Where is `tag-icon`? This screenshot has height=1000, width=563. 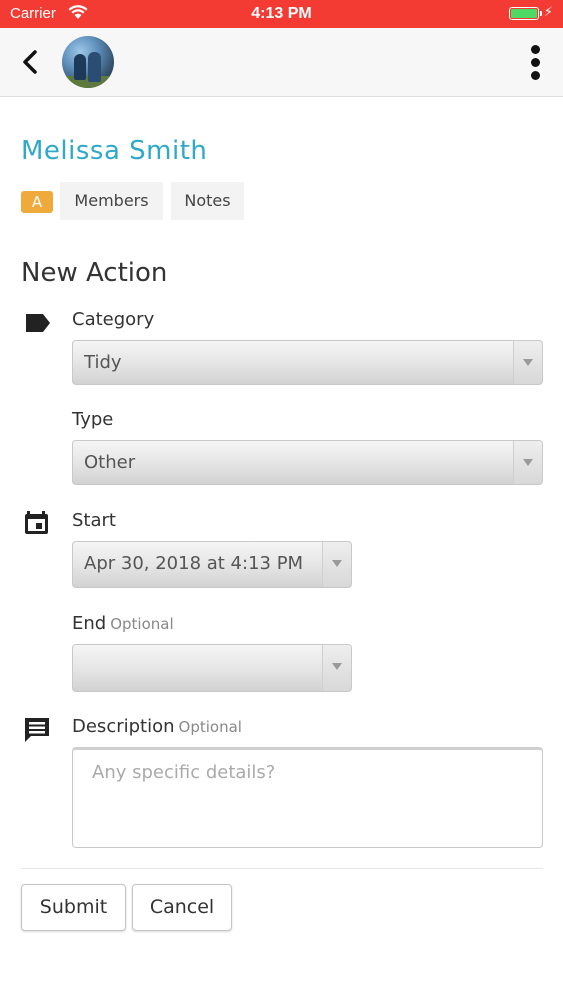
tag-icon is located at coordinates (38, 323).